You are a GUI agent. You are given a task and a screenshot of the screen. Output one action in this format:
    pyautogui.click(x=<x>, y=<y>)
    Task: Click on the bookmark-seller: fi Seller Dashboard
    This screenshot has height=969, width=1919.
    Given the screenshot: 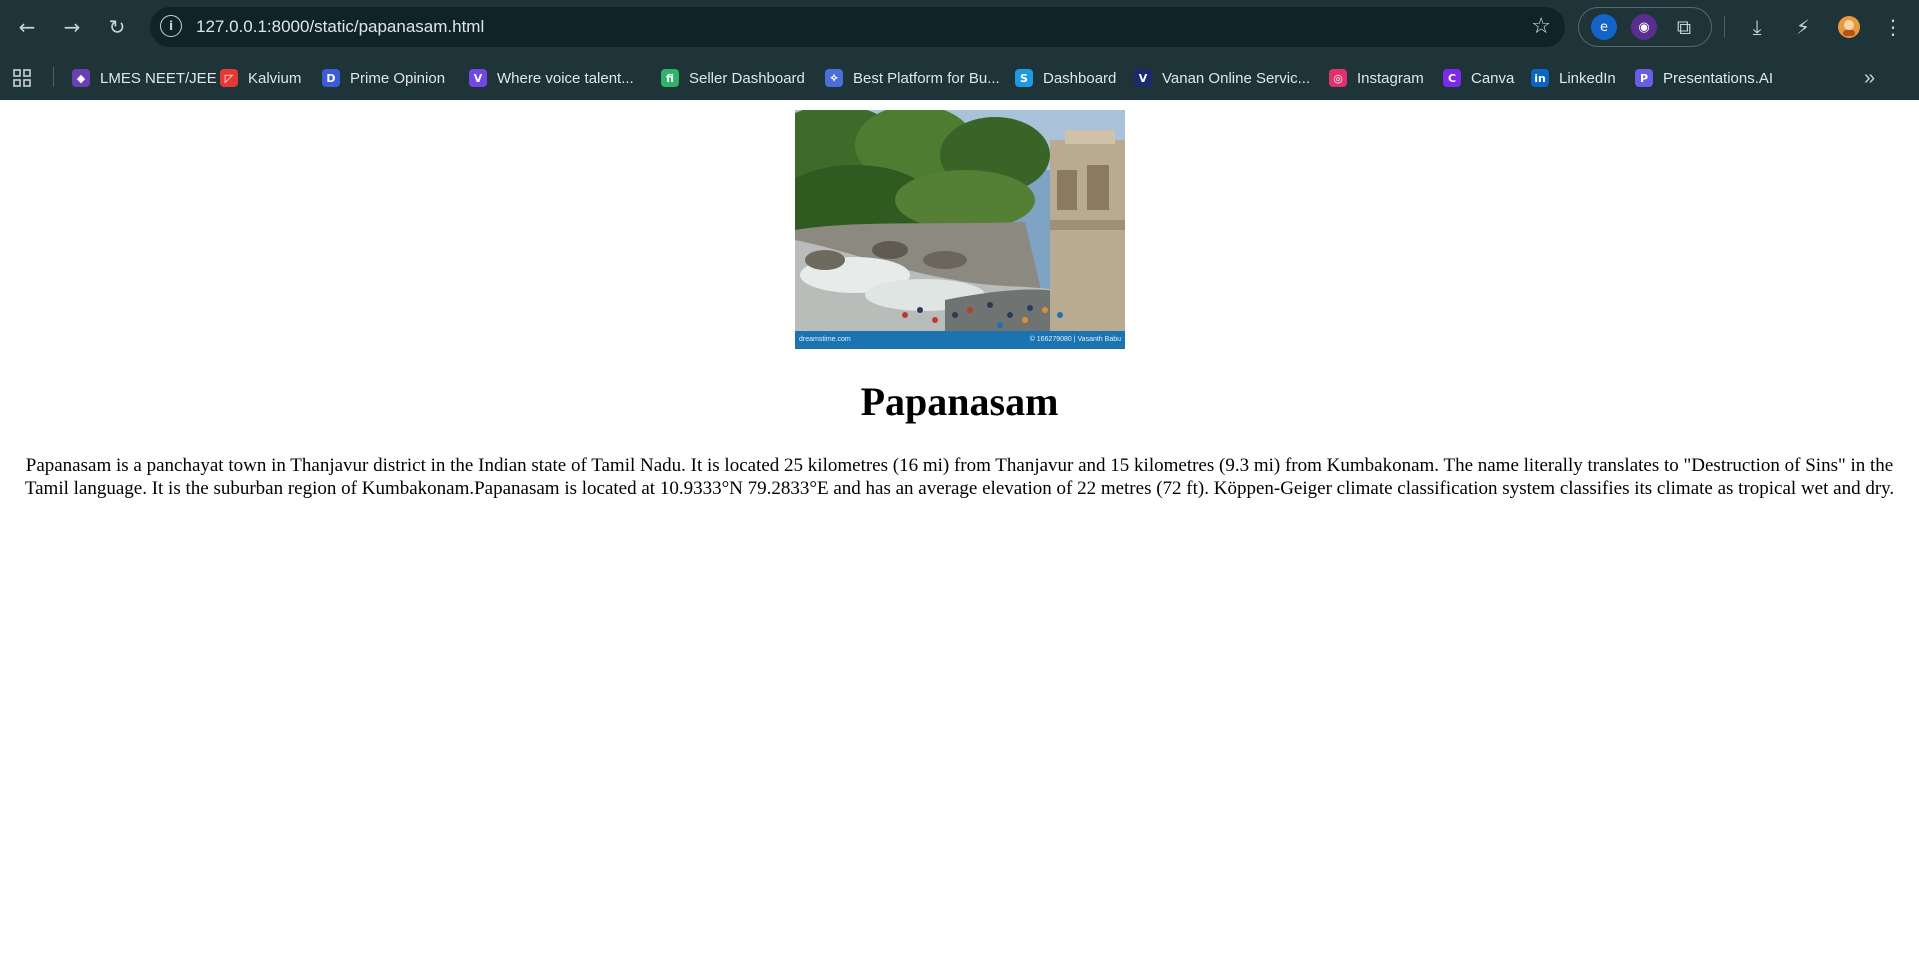 What is the action you would take?
    pyautogui.click(x=733, y=78)
    